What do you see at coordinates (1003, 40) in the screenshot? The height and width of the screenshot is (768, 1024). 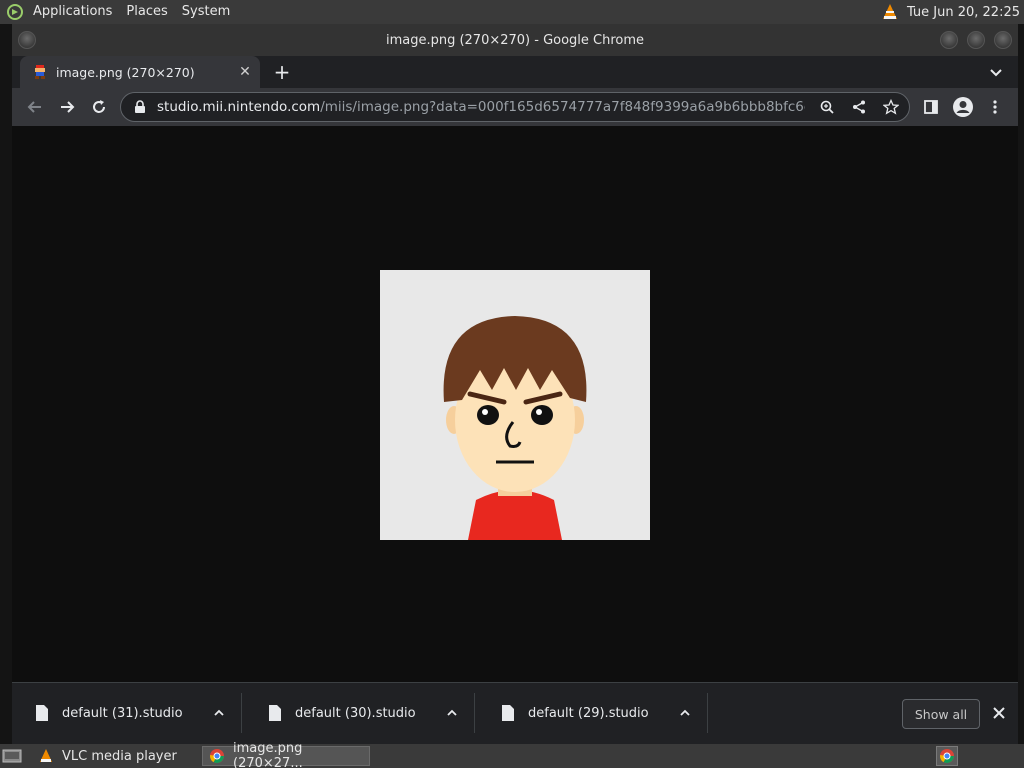 I see `close-window-button` at bounding box center [1003, 40].